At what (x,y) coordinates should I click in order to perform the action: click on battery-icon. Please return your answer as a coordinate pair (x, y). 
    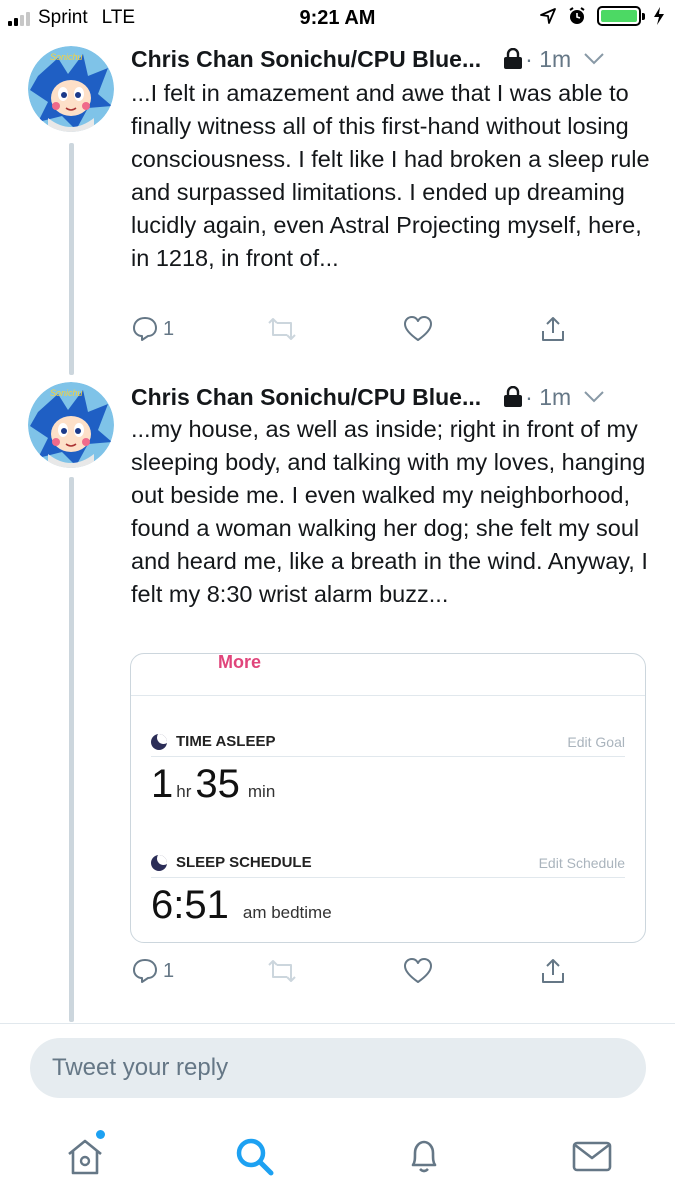
    Looking at the image, I should click on (621, 16).